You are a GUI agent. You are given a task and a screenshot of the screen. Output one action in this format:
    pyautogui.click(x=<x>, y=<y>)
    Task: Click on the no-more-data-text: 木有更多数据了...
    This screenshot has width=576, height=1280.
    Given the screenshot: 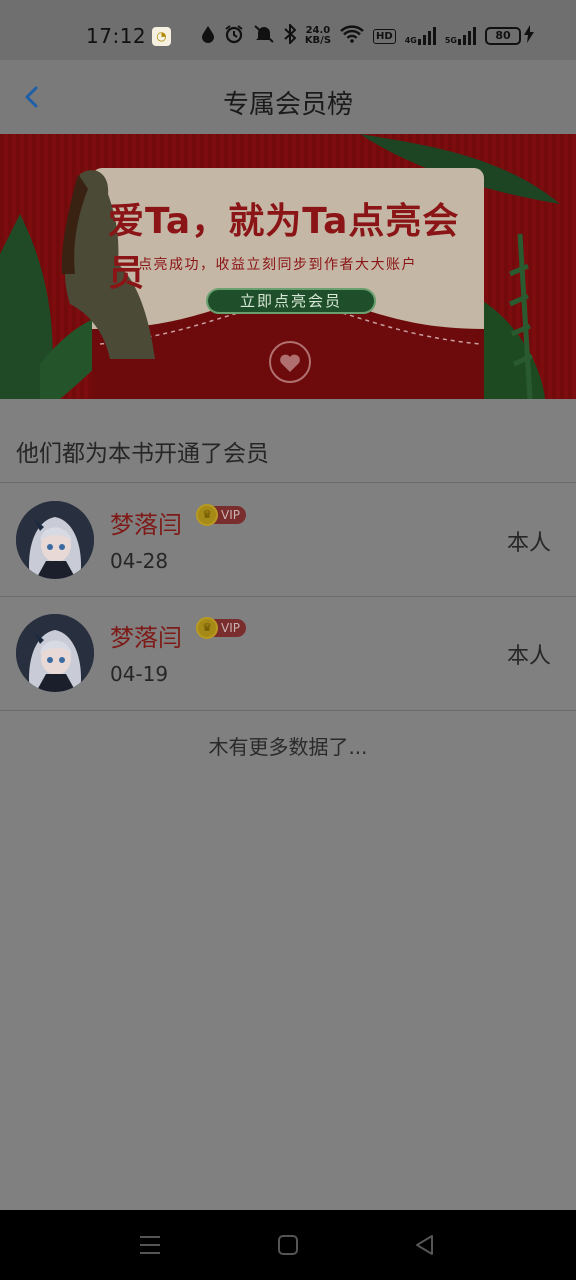 What is the action you would take?
    pyautogui.click(x=288, y=747)
    